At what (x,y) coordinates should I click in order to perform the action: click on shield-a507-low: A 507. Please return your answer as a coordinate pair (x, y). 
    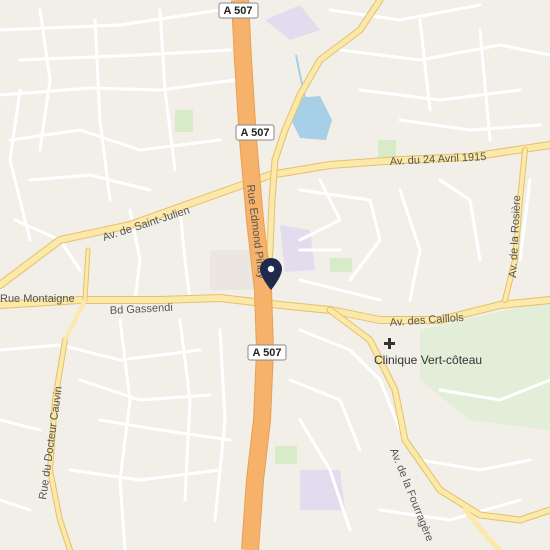
    Looking at the image, I should click on (267, 352).